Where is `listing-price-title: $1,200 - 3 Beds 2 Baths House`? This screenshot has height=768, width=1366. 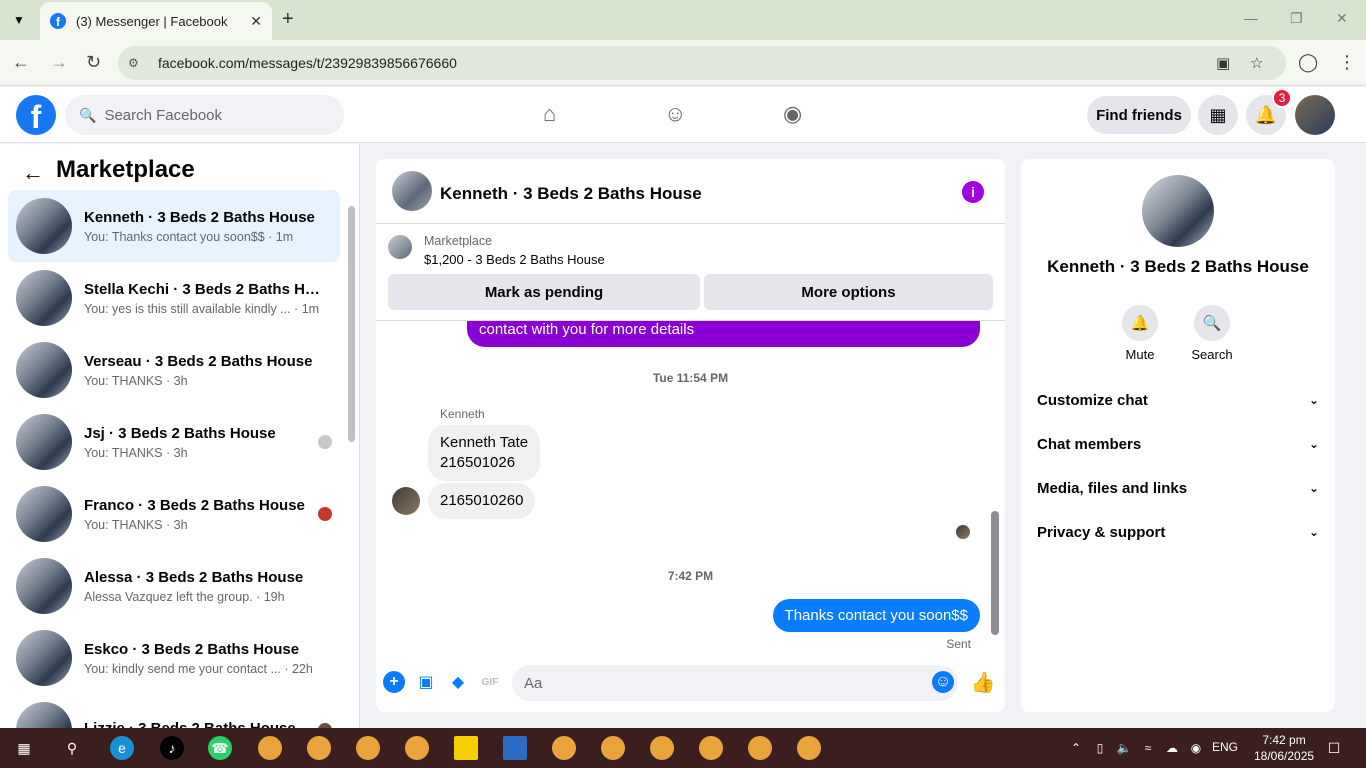 listing-price-title: $1,200 - 3 Beds 2 Baths House is located at coordinates (514, 259).